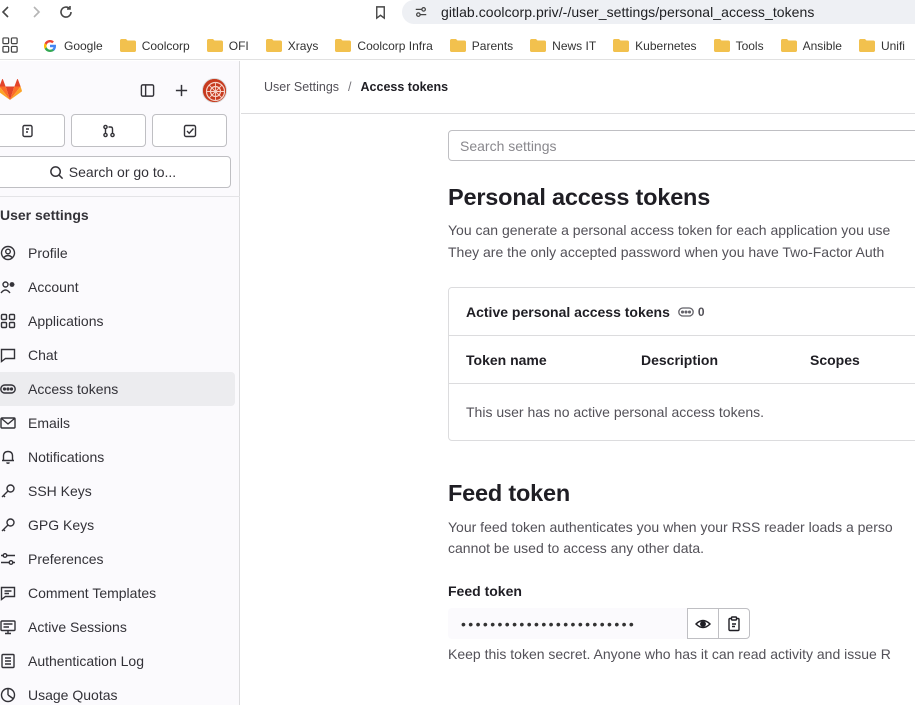  I want to click on plus-icon, so click(181, 90).